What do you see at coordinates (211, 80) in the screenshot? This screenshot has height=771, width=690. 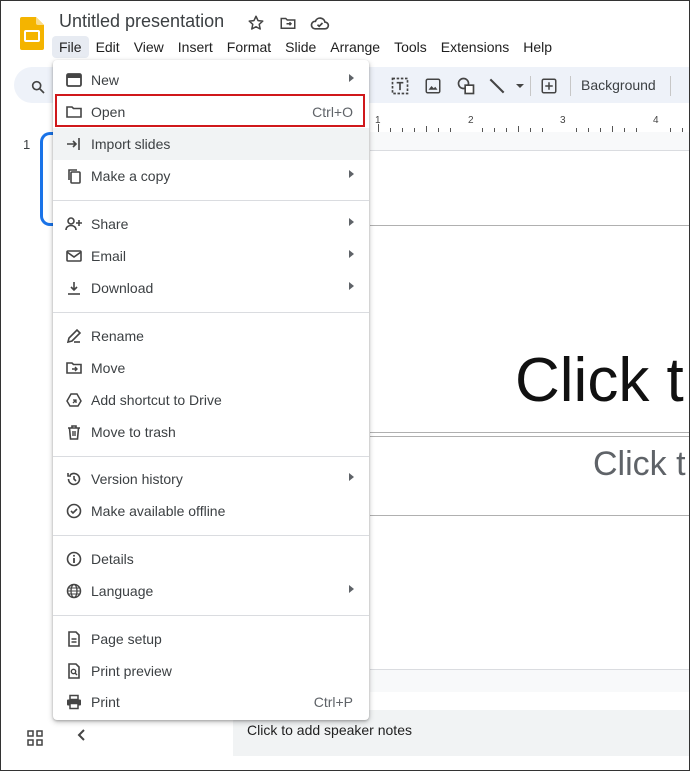 I see `menu-item-new: New` at bounding box center [211, 80].